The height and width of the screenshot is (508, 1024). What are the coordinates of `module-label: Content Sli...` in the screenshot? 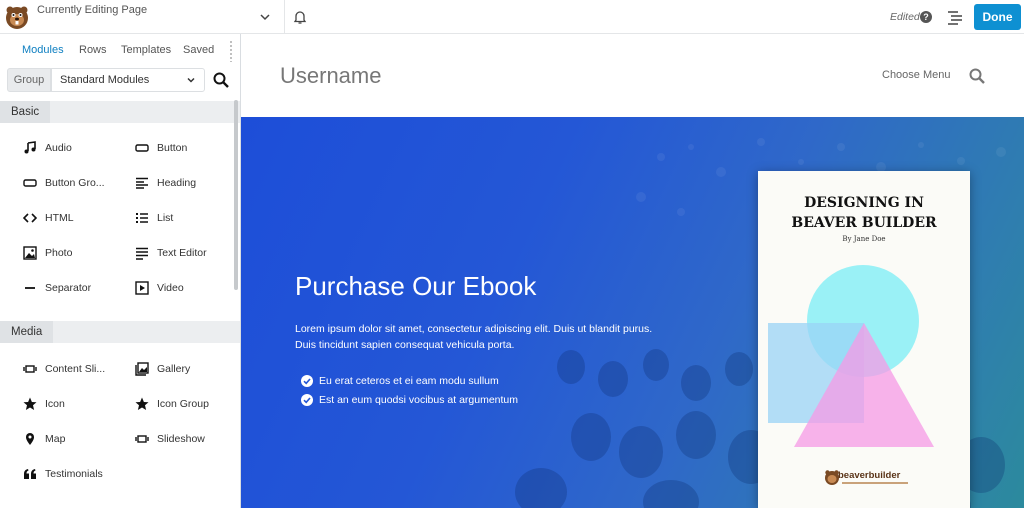 It's located at (75, 369).